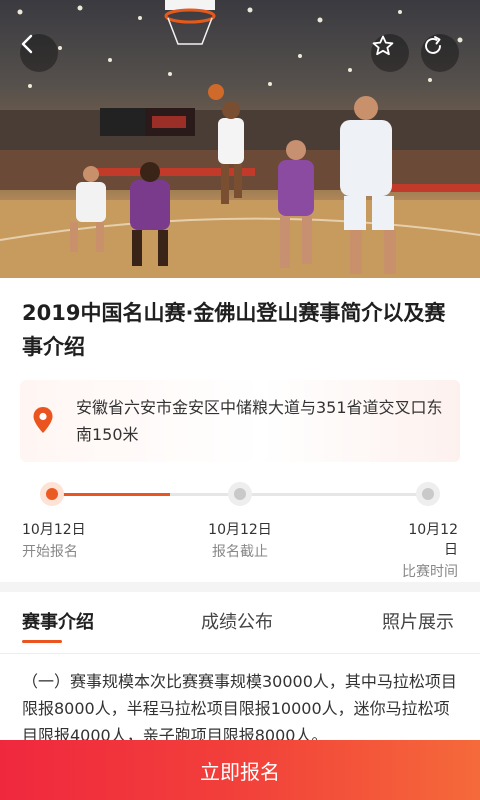  I want to click on refresh-share-icon, so click(433, 45).